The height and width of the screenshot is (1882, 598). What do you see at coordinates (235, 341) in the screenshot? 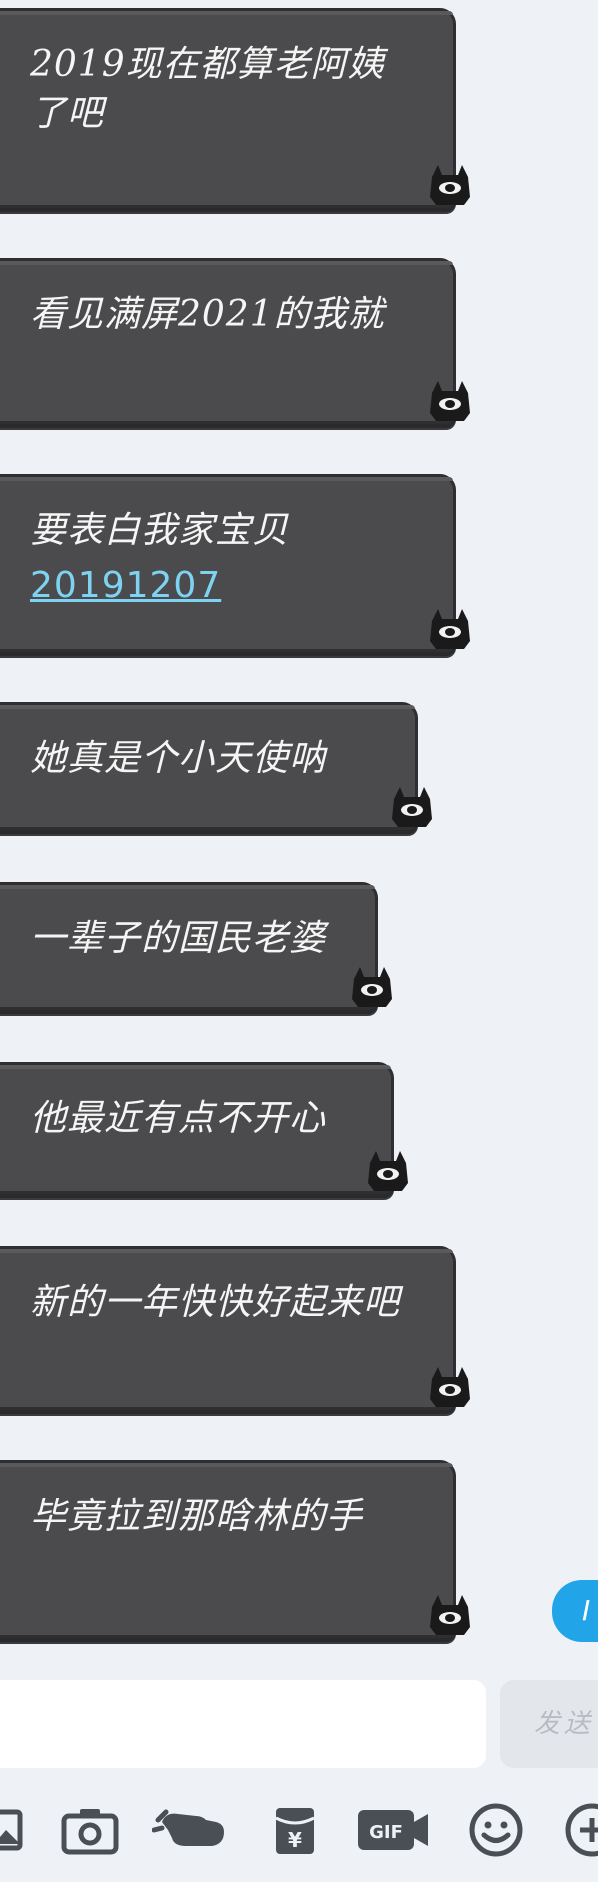
I see `message-bubble: 看见满屏2021的我就` at bounding box center [235, 341].